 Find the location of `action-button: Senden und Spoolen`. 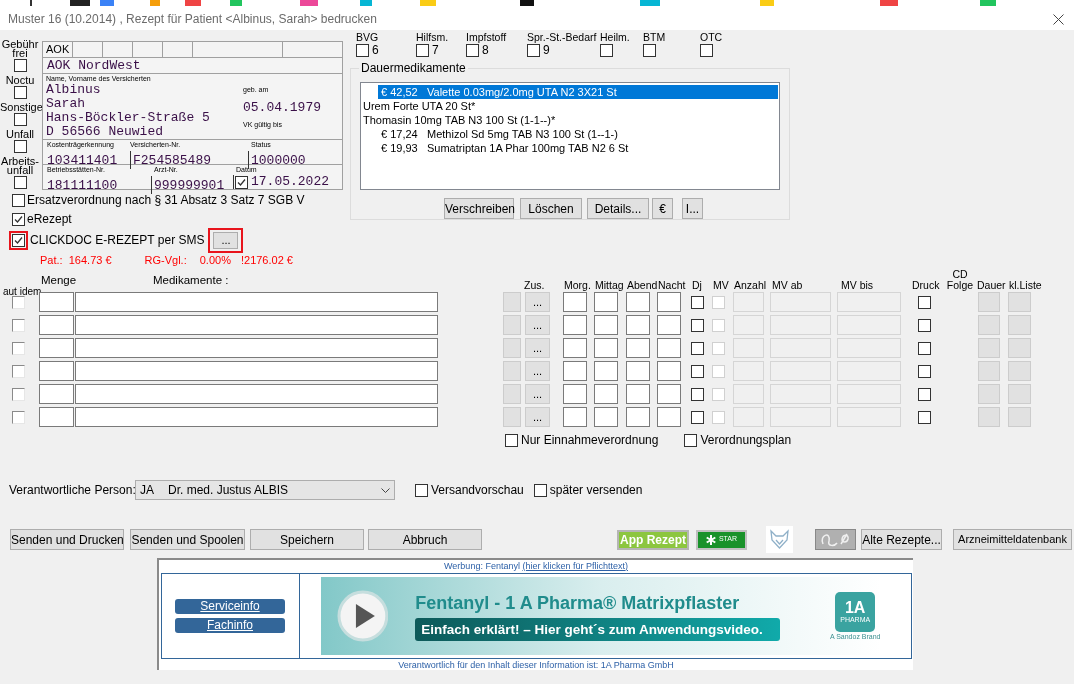

action-button: Senden und Spoolen is located at coordinates (187, 539).